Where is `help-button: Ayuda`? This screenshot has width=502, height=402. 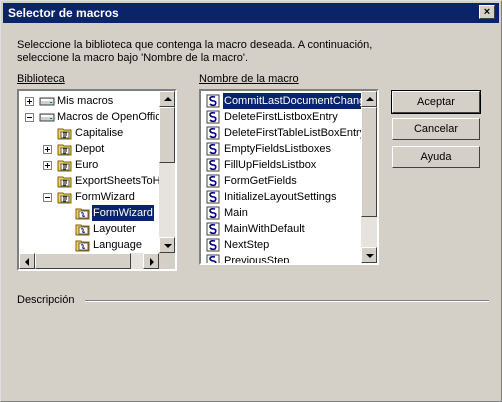 help-button: Ayuda is located at coordinates (436, 157).